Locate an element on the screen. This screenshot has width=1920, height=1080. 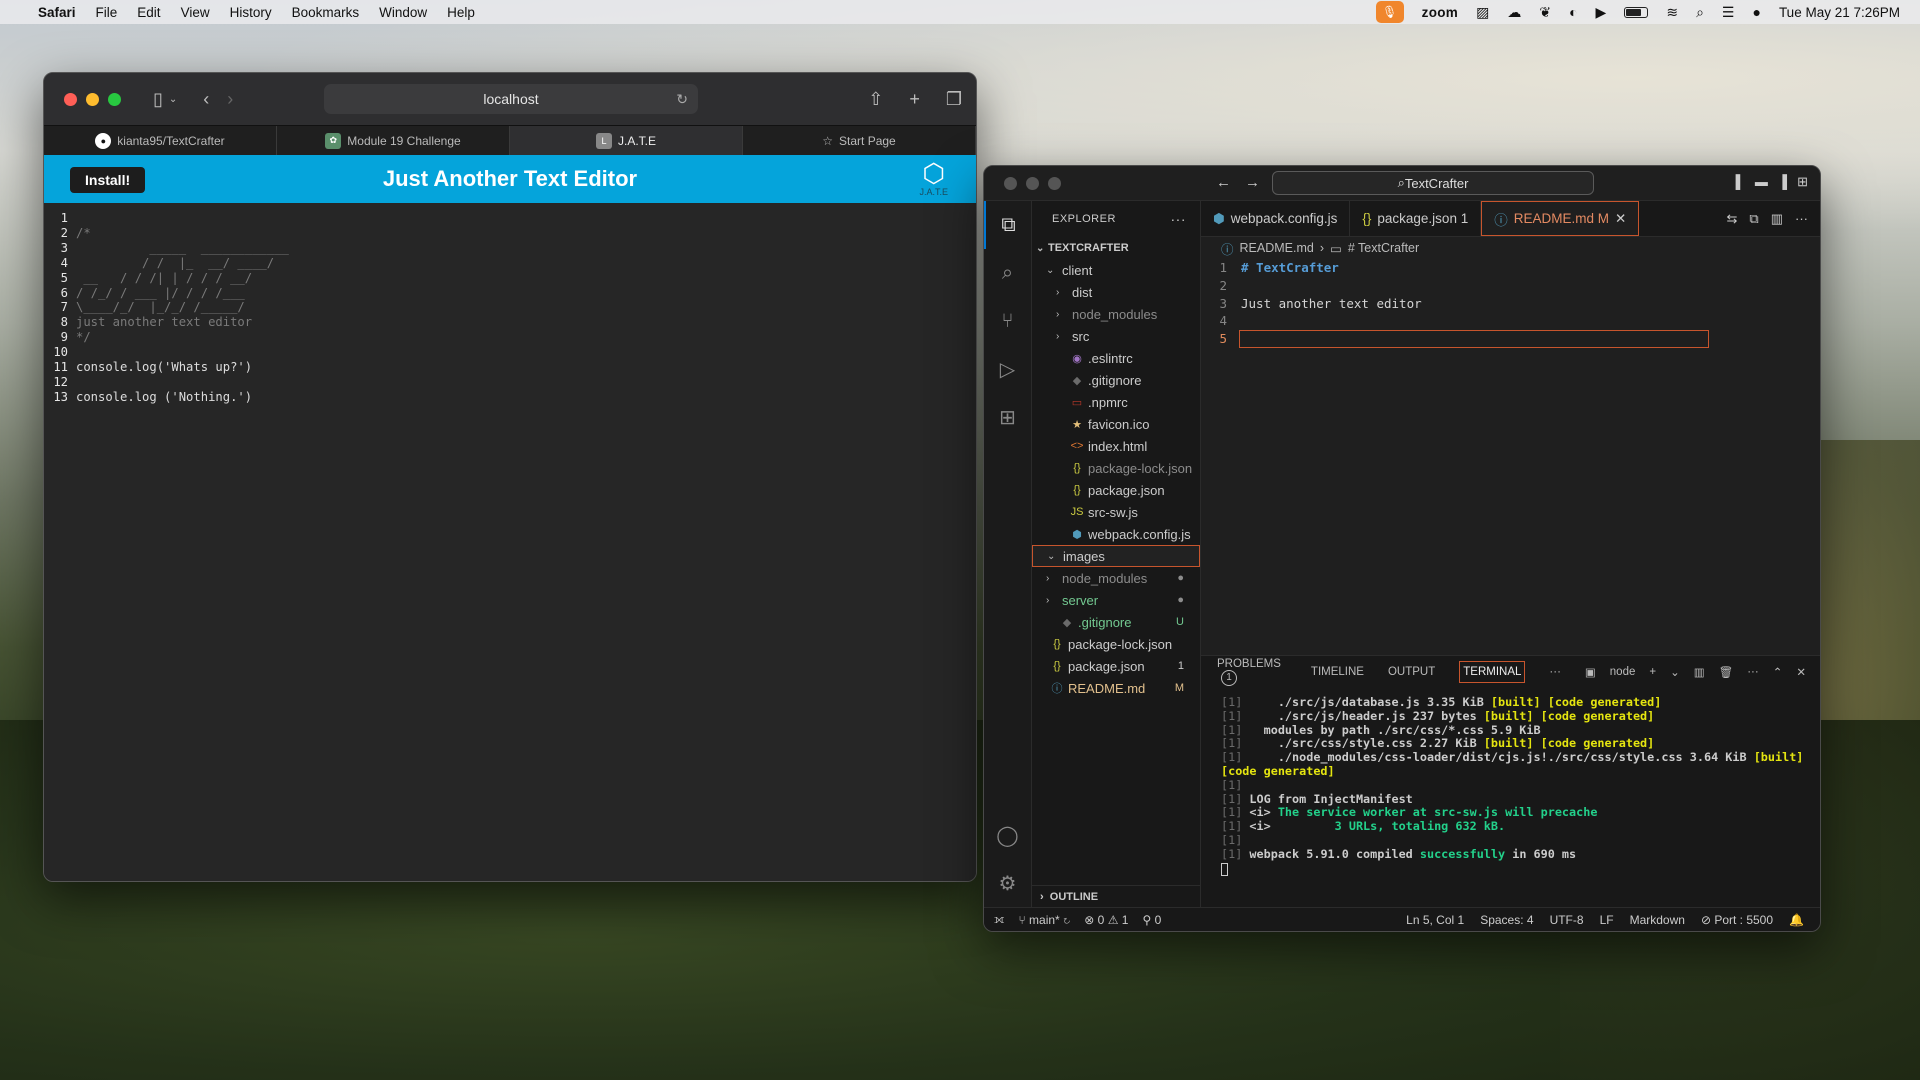
close-tab-icon: ✕ is located at coordinates (1620, 219).